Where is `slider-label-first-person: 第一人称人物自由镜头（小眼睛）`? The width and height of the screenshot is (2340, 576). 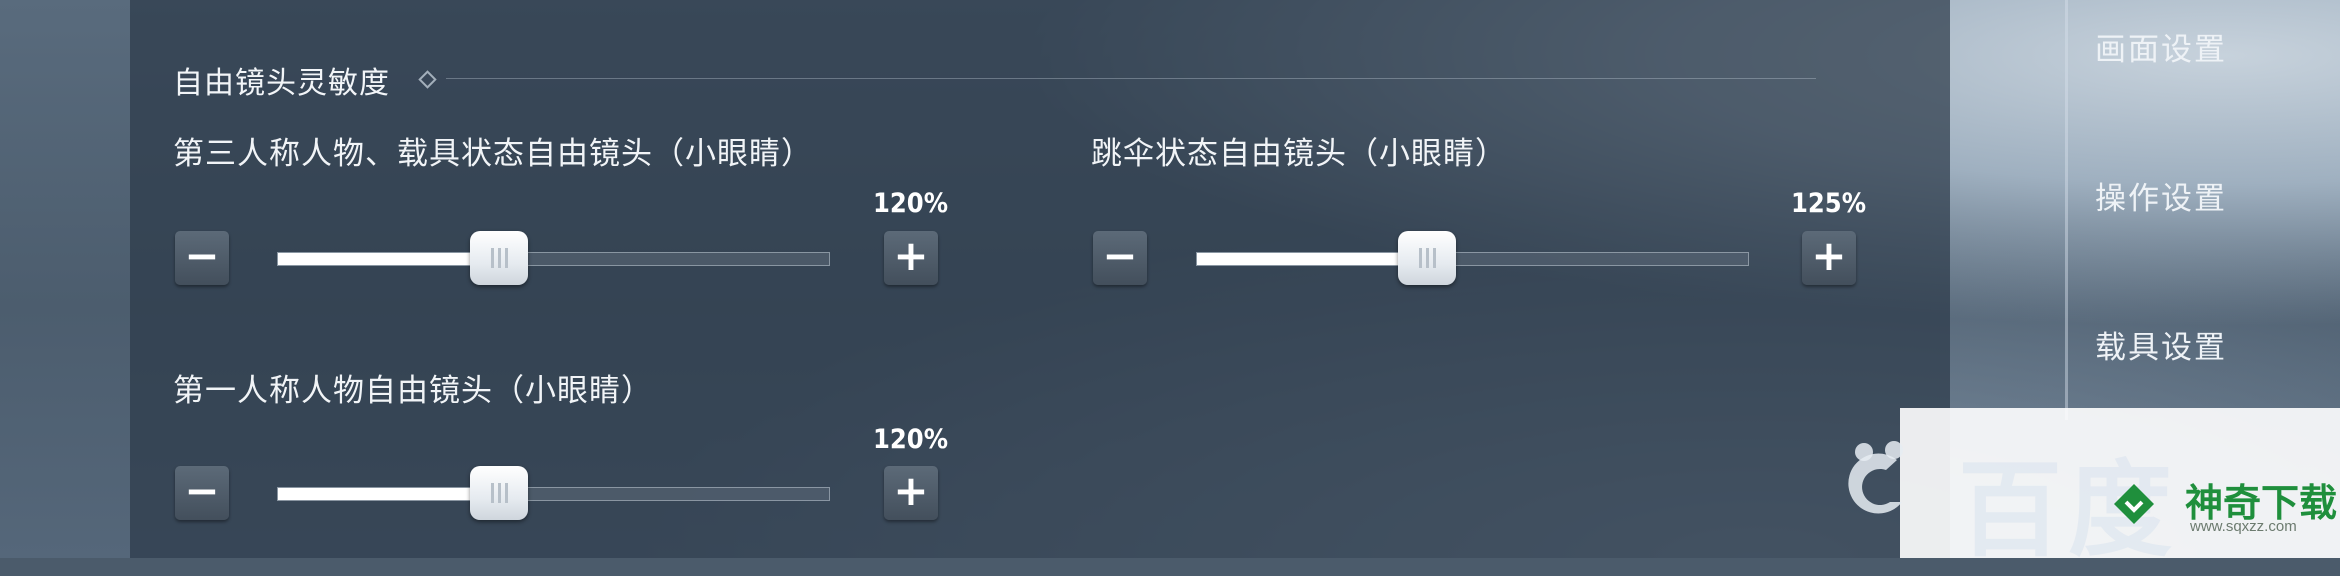
slider-label-first-person: 第一人称人物自由镜头（小眼睛） is located at coordinates (413, 391).